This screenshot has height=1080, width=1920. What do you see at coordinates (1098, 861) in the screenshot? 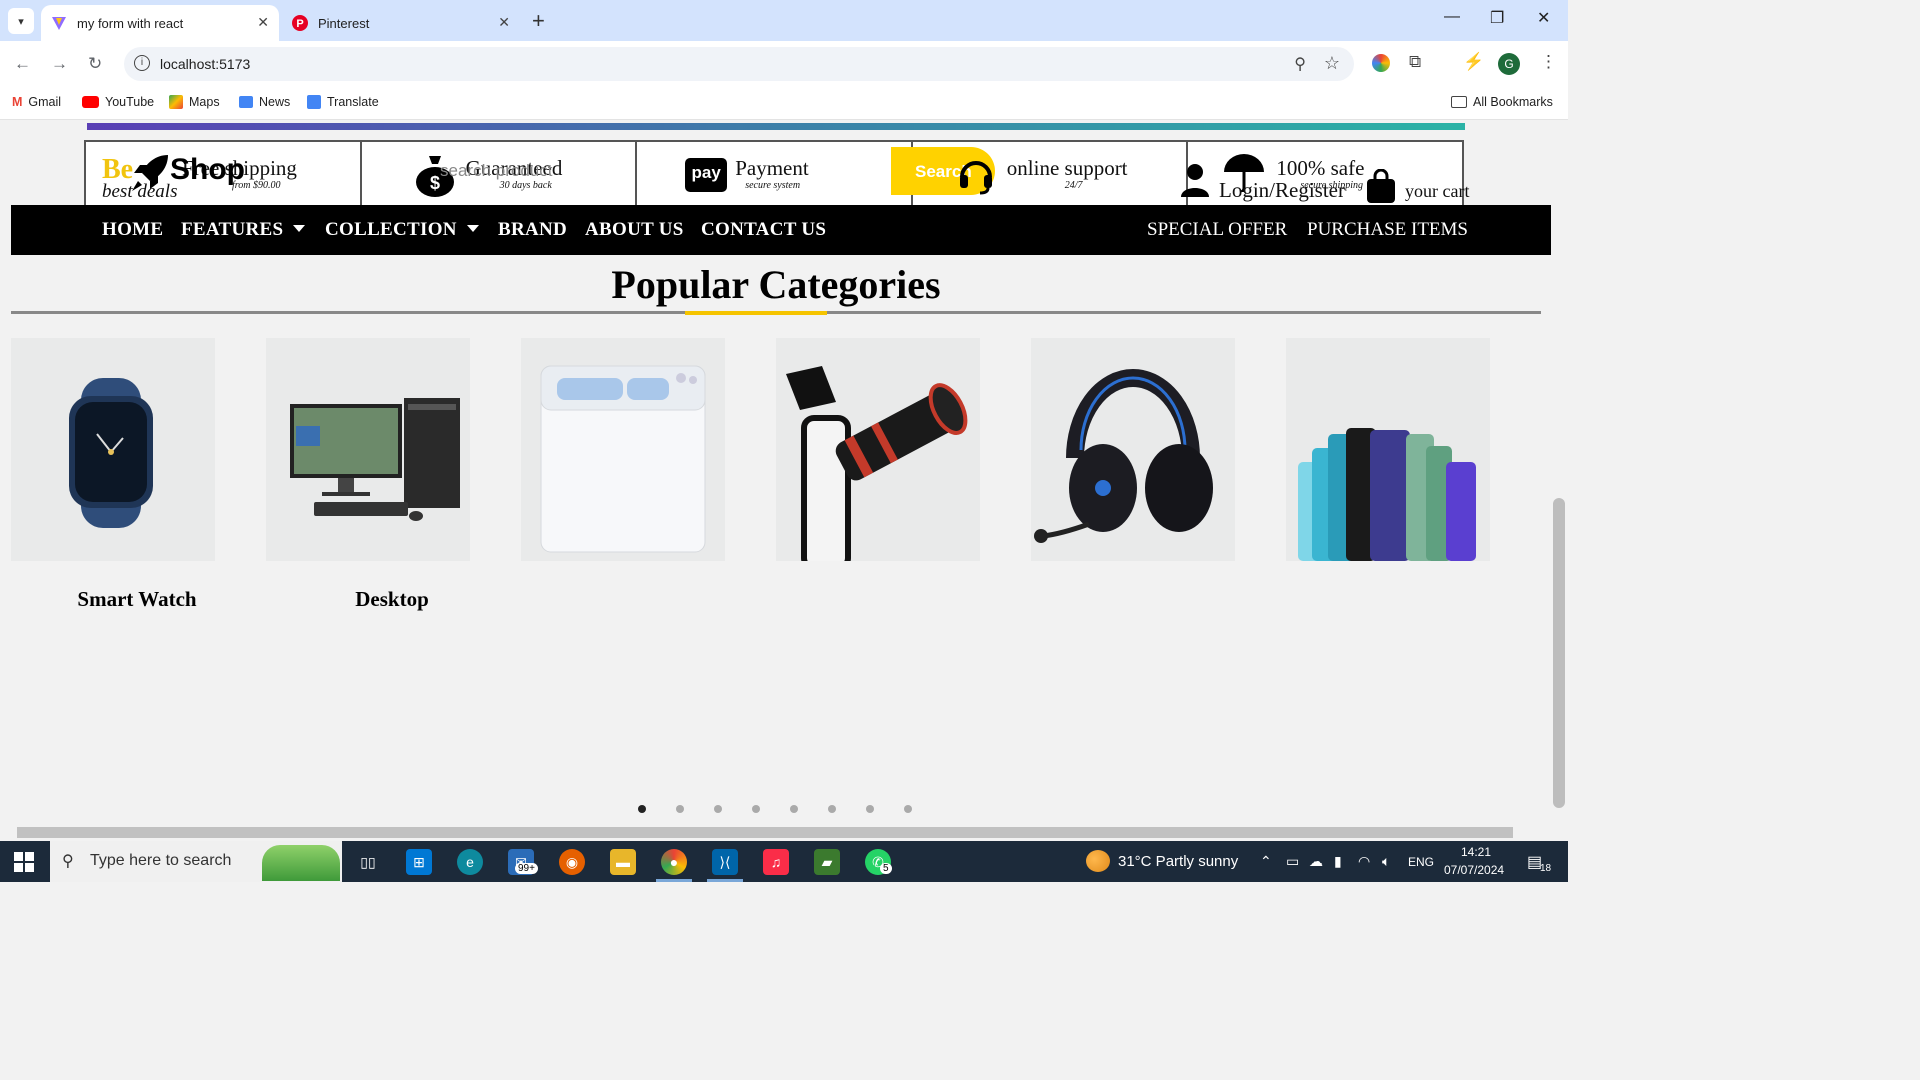
I see `weather-icon` at bounding box center [1098, 861].